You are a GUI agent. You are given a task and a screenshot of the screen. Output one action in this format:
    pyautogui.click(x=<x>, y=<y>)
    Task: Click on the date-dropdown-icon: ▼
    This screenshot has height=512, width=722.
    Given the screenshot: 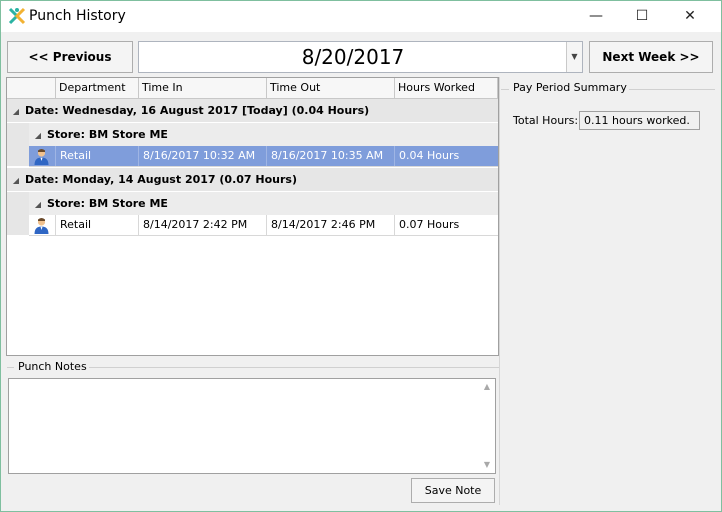 What is the action you would take?
    pyautogui.click(x=574, y=57)
    